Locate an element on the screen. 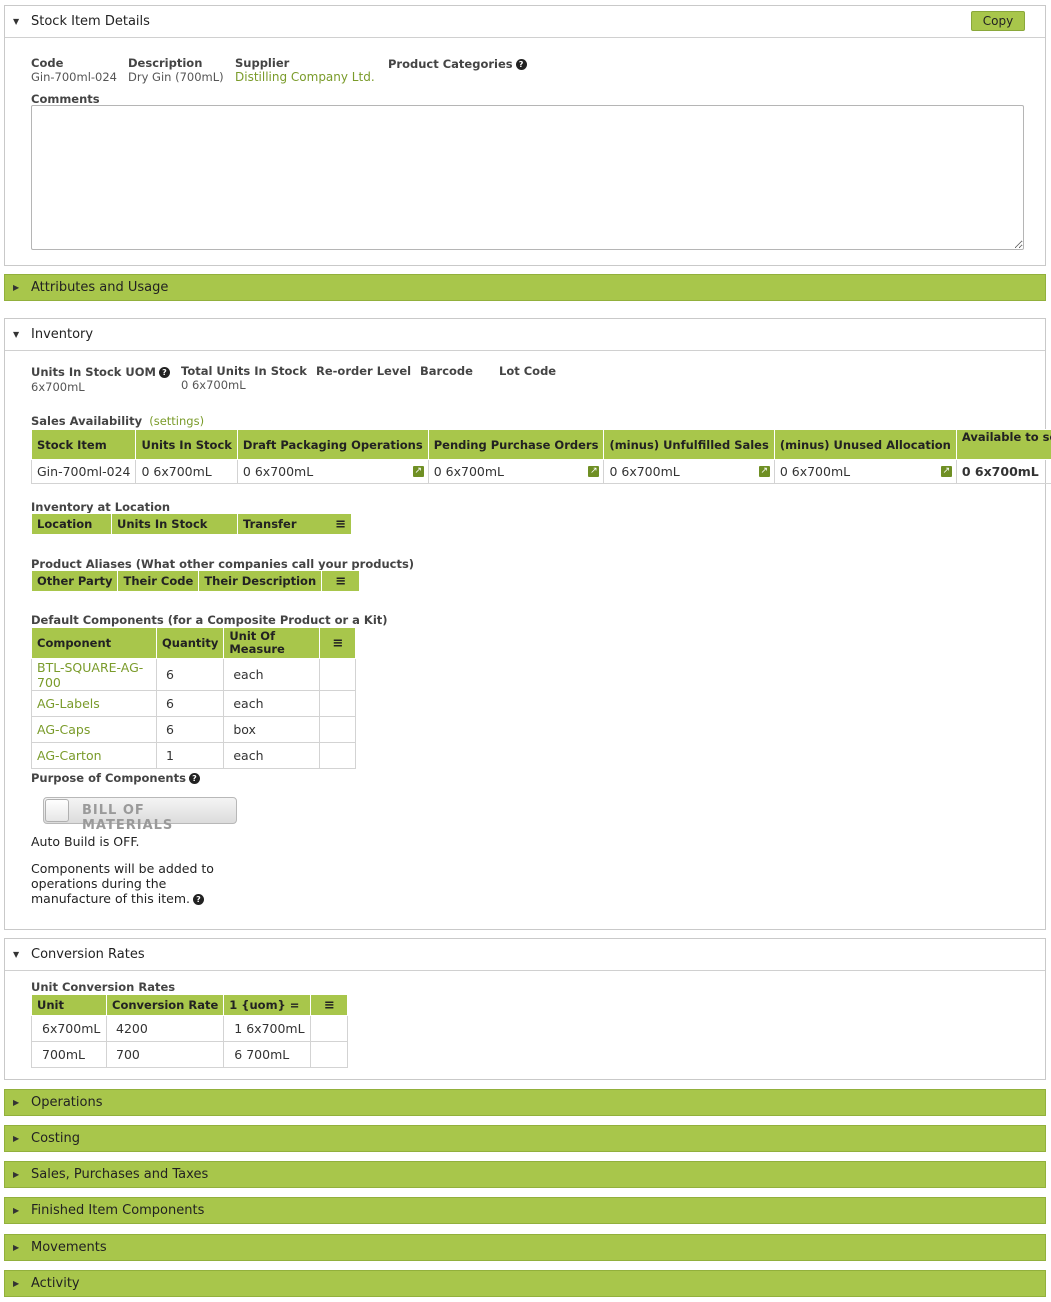 This screenshot has width=1051, height=1302. column-header: Unit Of Measure is located at coordinates (272, 643).